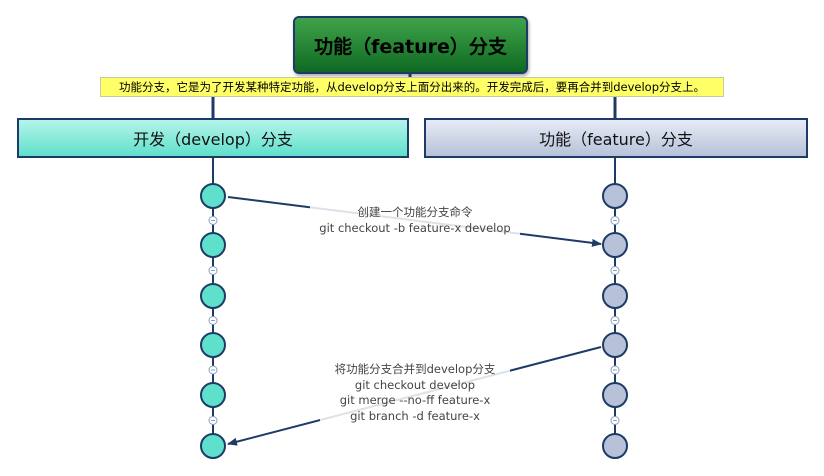  What do you see at coordinates (415, 384) in the screenshot?
I see `merge-note-command-1: git checkout develop` at bounding box center [415, 384].